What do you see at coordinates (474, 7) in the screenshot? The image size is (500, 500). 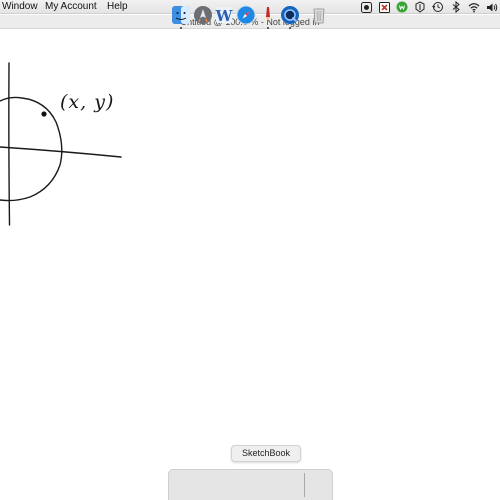 I see `wifi-icon` at bounding box center [474, 7].